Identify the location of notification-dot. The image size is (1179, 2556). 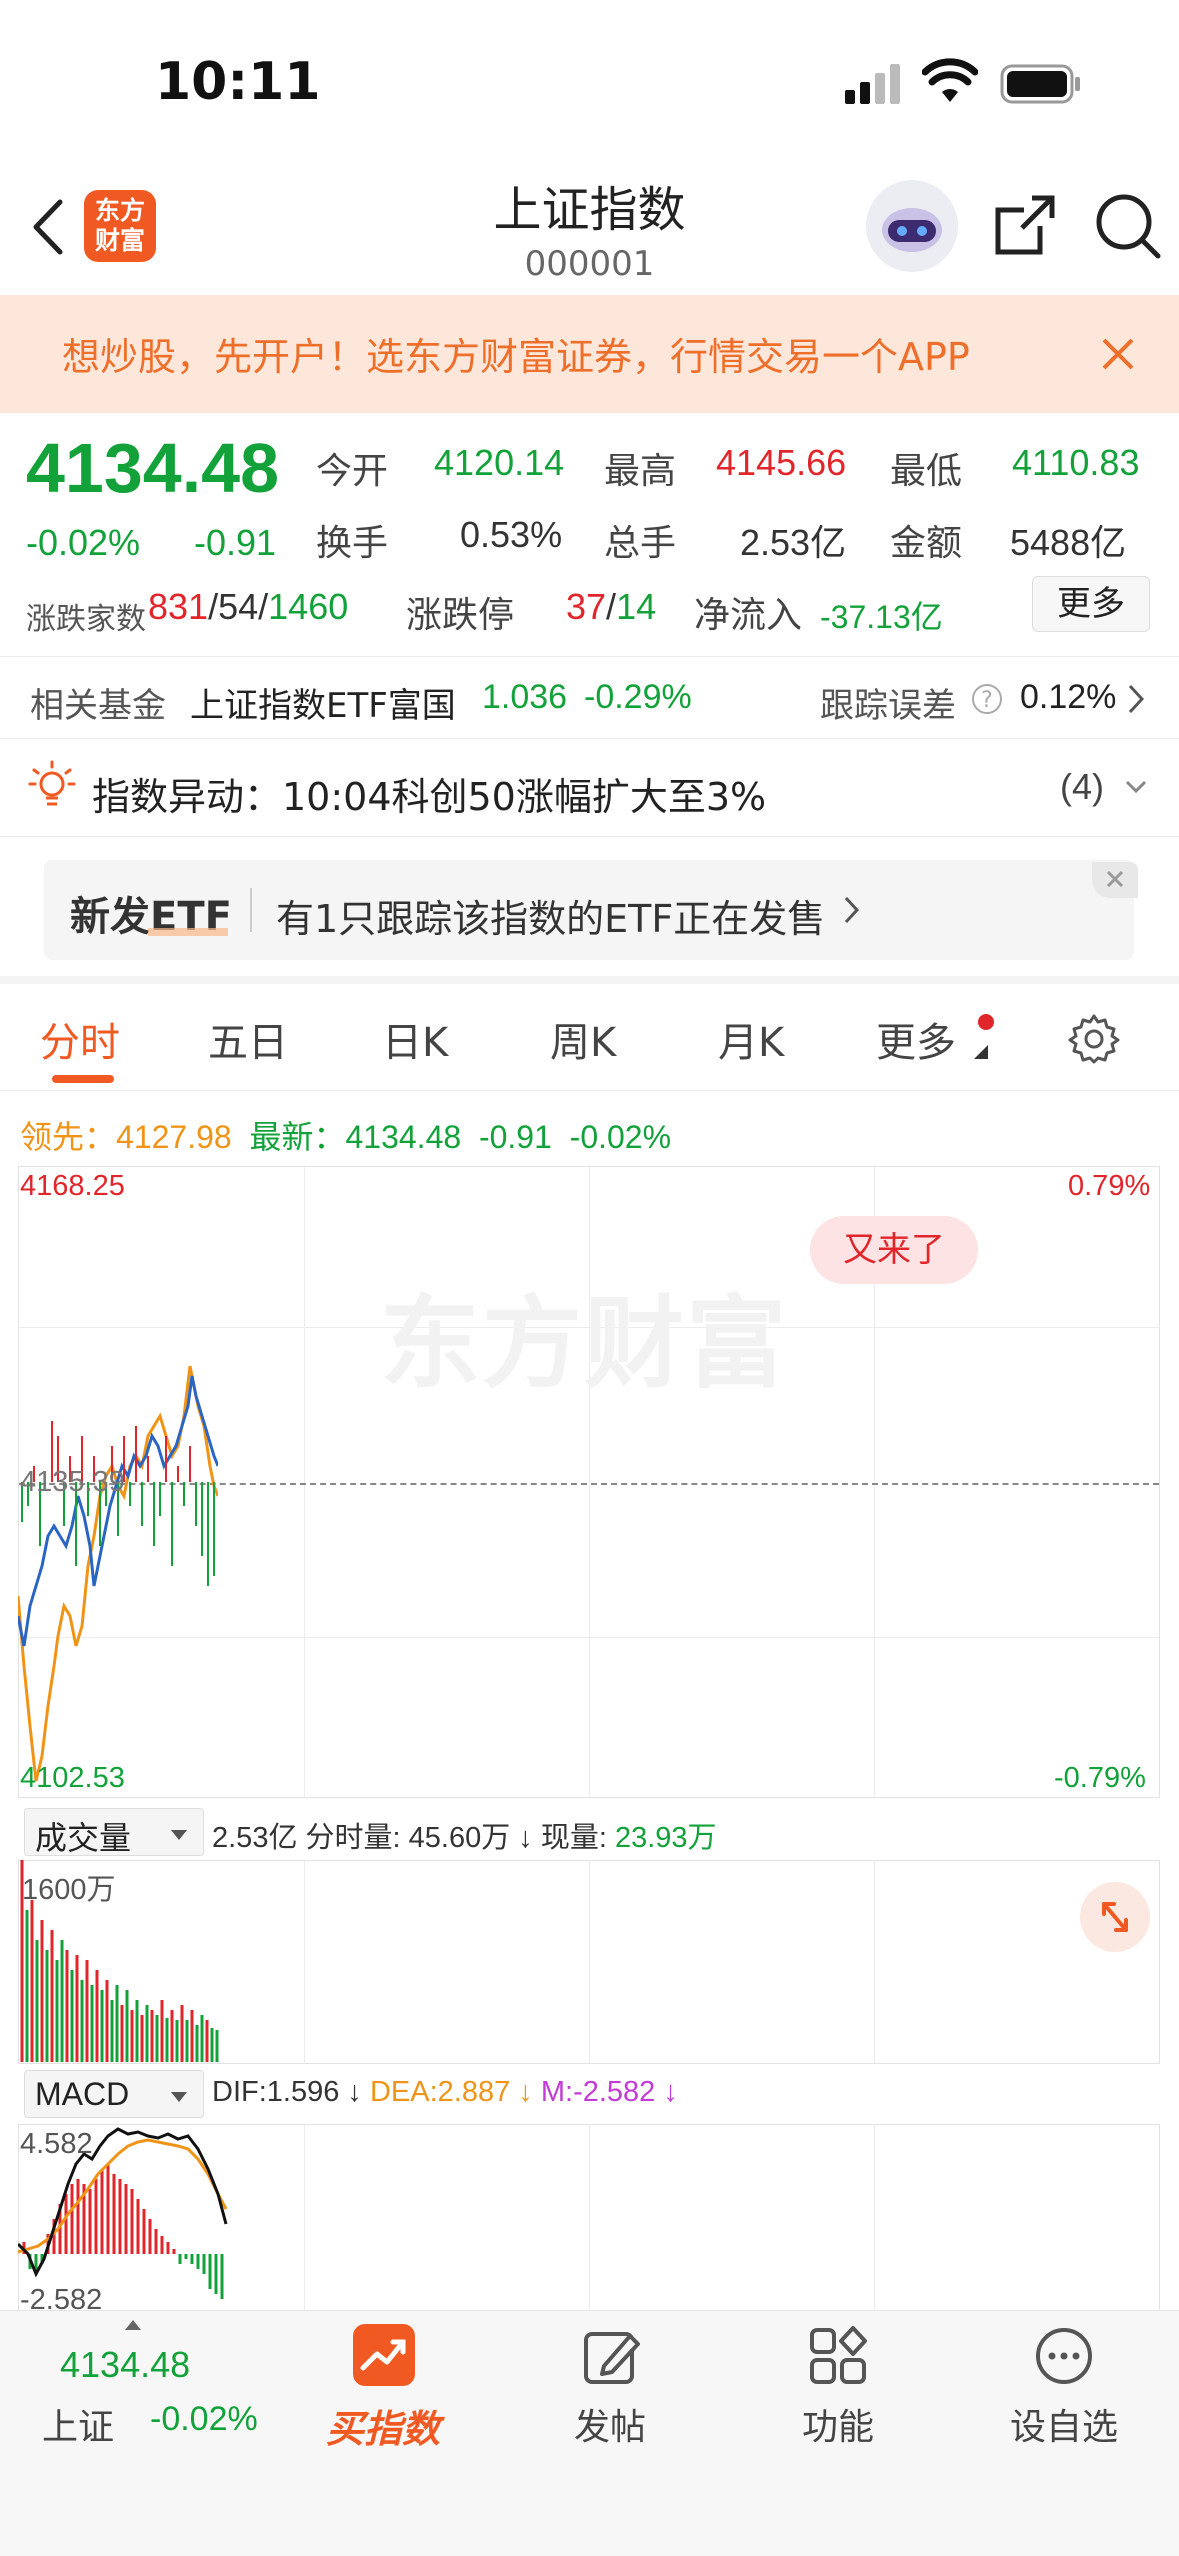
(986, 1022).